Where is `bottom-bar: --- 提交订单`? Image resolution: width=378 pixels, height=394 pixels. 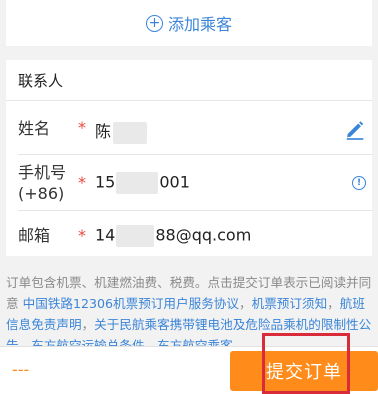
bottom-bar: --- 提交订单 is located at coordinates (189, 370).